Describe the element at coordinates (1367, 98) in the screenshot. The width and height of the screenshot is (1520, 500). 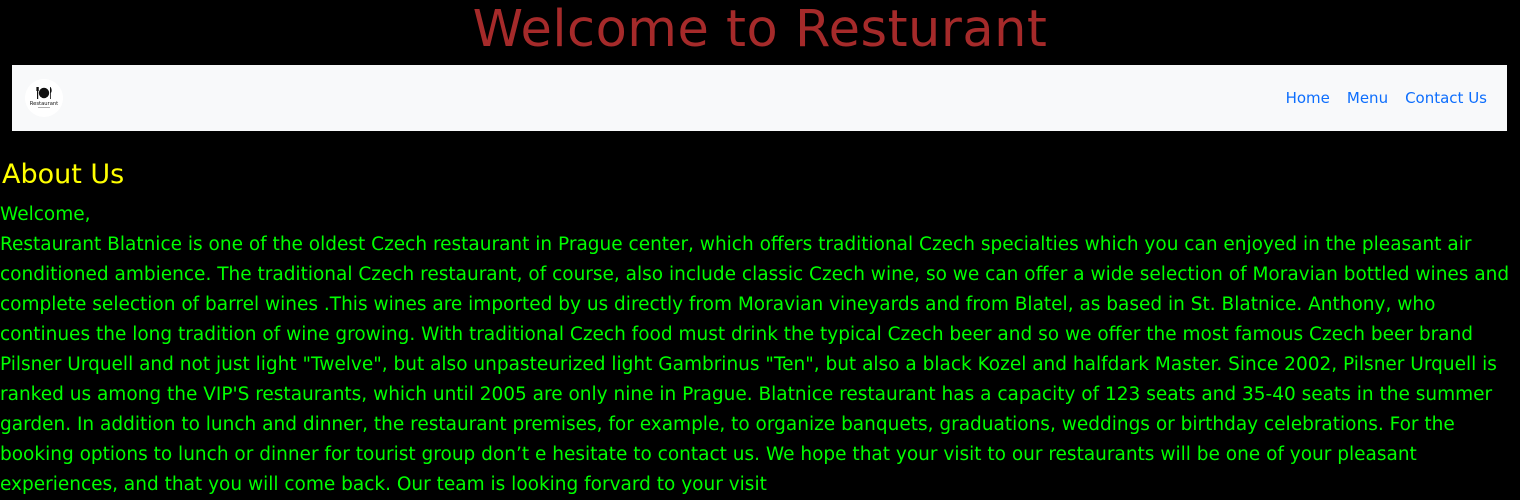
I see `nav-link-menu: Menu` at that location.